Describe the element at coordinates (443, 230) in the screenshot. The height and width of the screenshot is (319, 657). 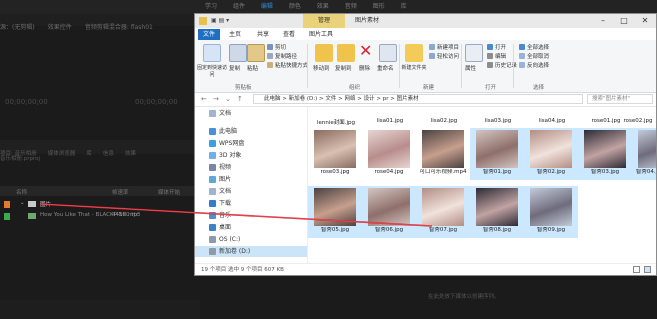
I see `file-name: 智秀07.jpg` at that location.